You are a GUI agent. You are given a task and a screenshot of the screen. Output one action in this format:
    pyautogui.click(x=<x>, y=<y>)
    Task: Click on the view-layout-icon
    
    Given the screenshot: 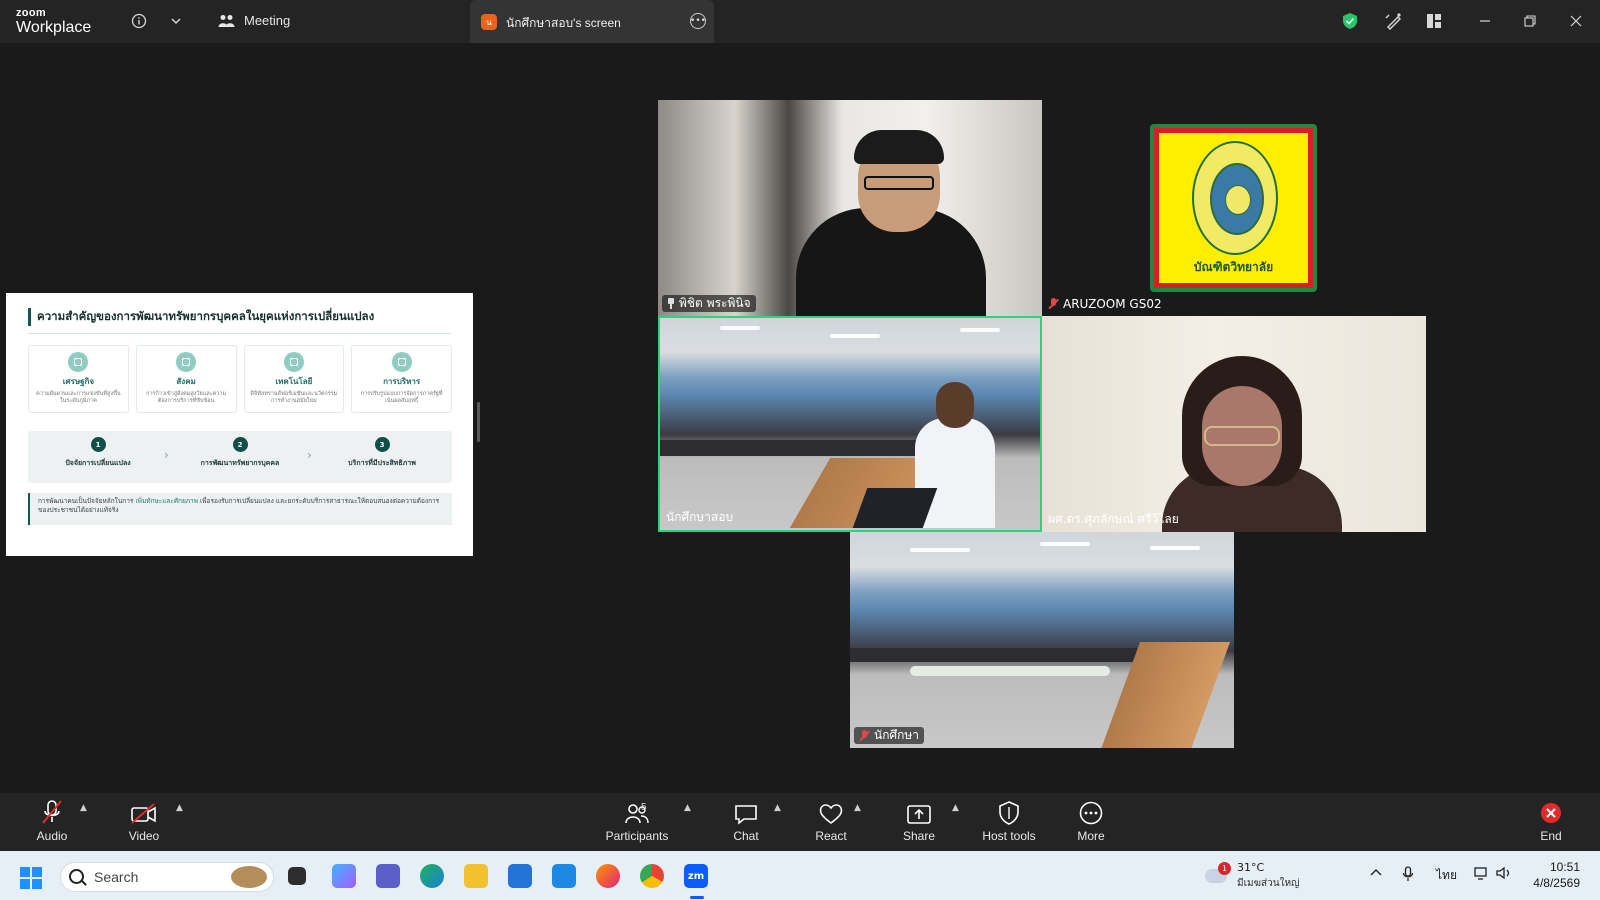 What is the action you would take?
    pyautogui.click(x=1434, y=21)
    